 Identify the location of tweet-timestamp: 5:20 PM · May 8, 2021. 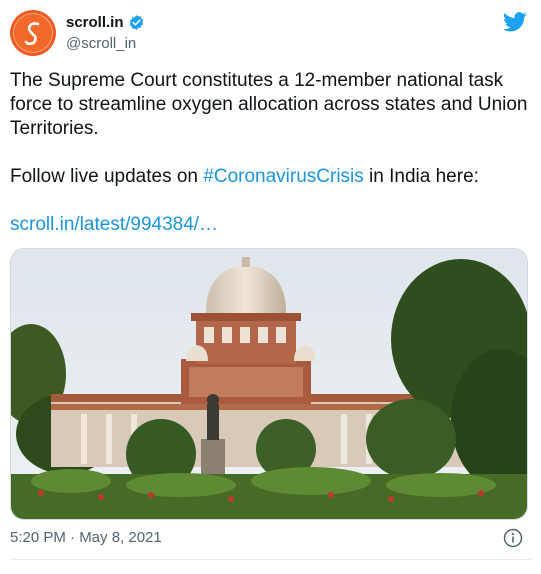
(86, 537).